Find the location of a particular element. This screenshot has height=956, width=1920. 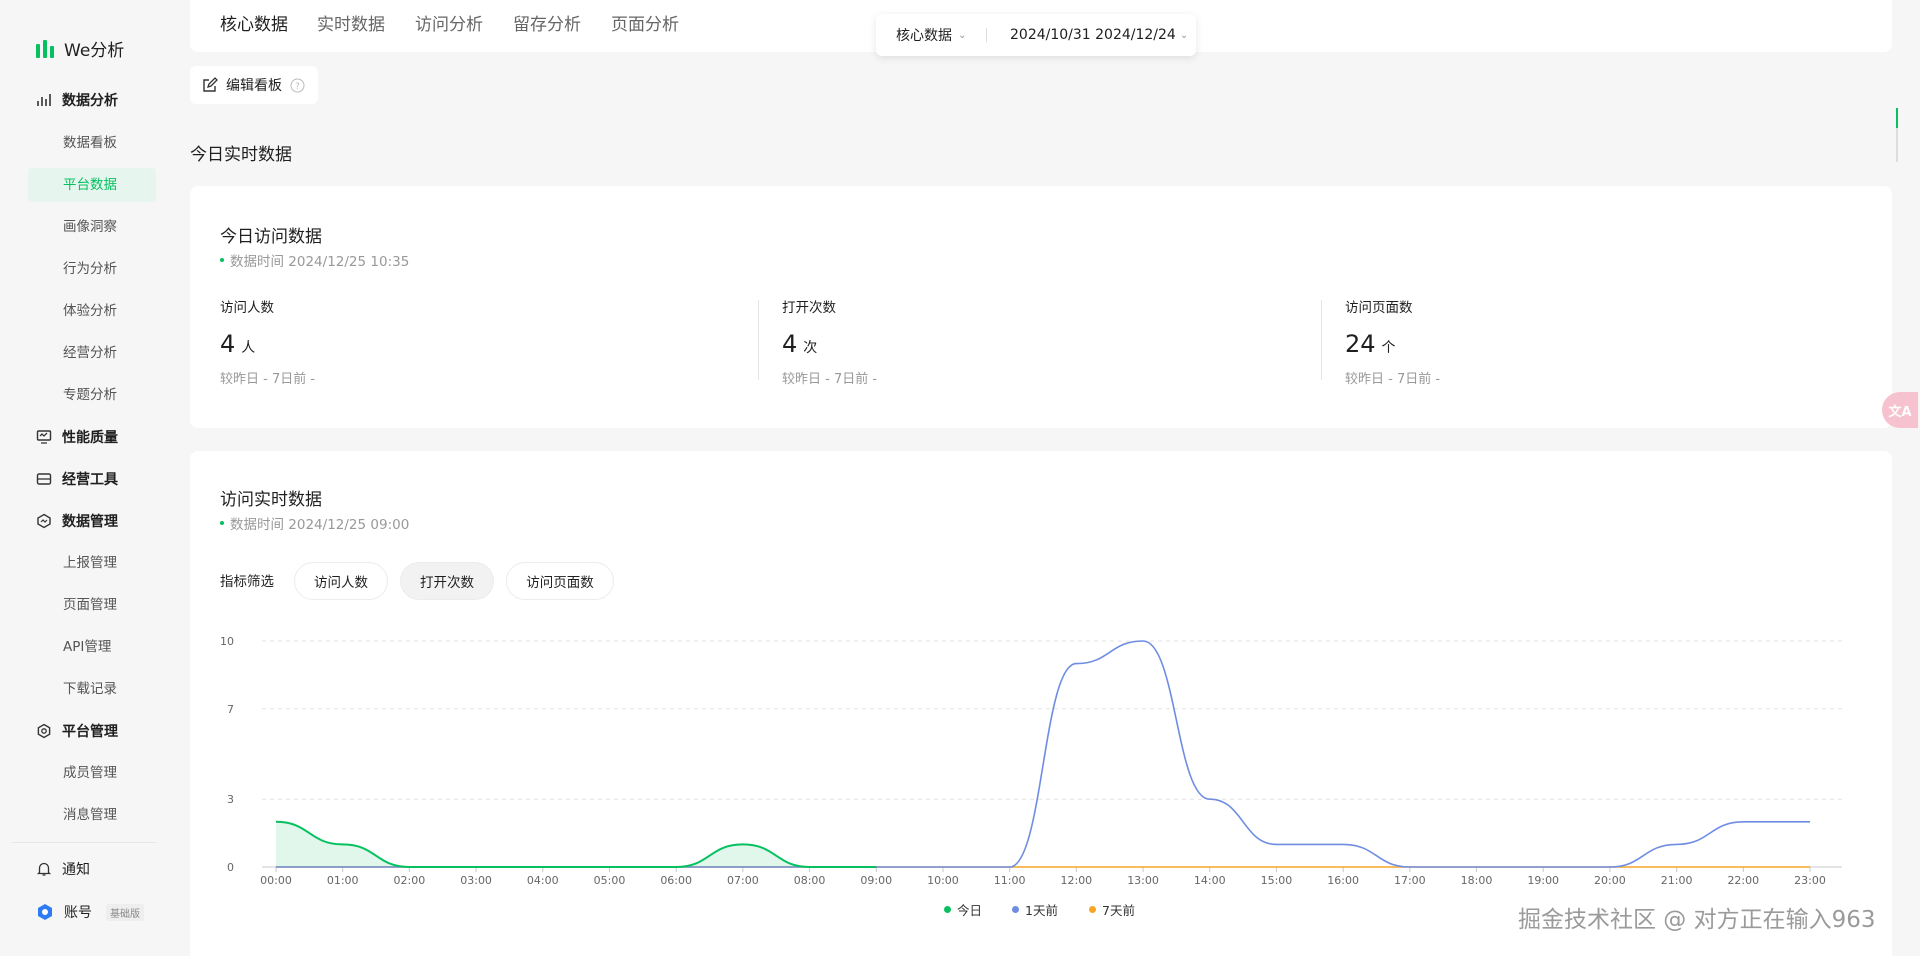

x-tick-label: 16:00 is located at coordinates (1343, 880).